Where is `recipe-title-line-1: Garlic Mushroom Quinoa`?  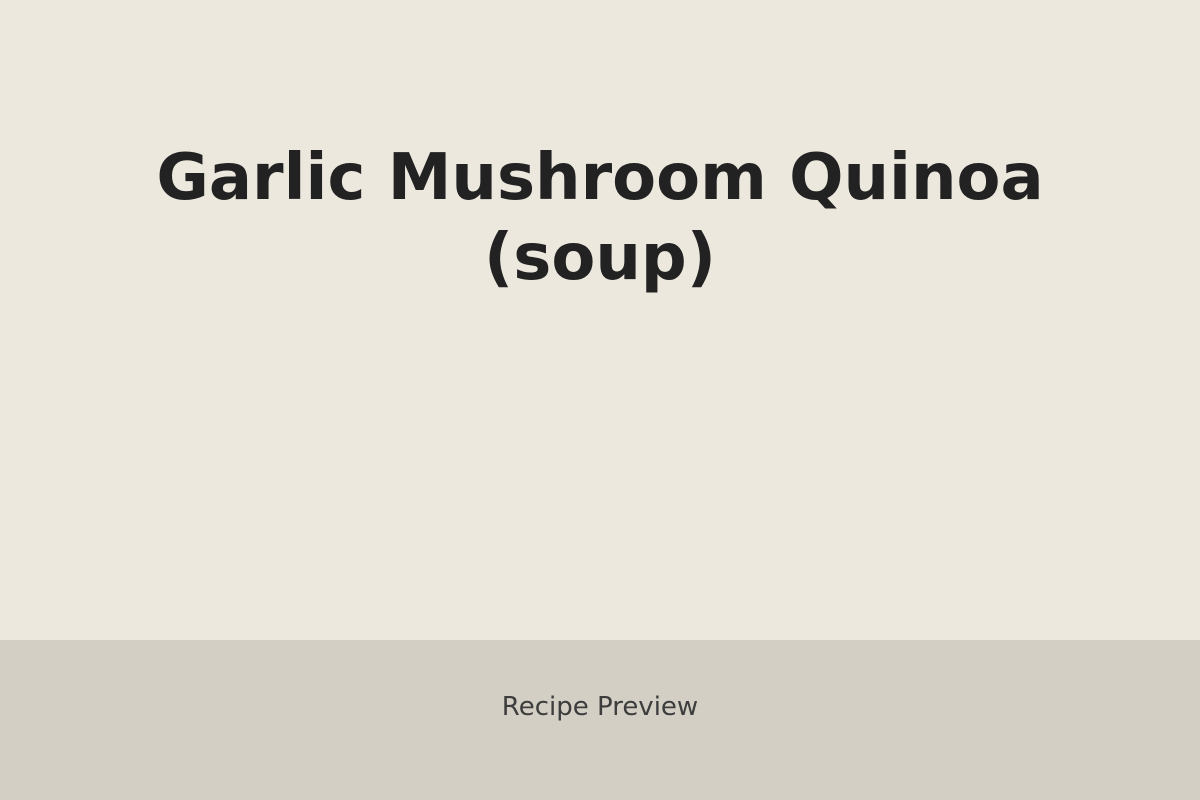
recipe-title-line-1: Garlic Mushroom Quinoa is located at coordinates (600, 178).